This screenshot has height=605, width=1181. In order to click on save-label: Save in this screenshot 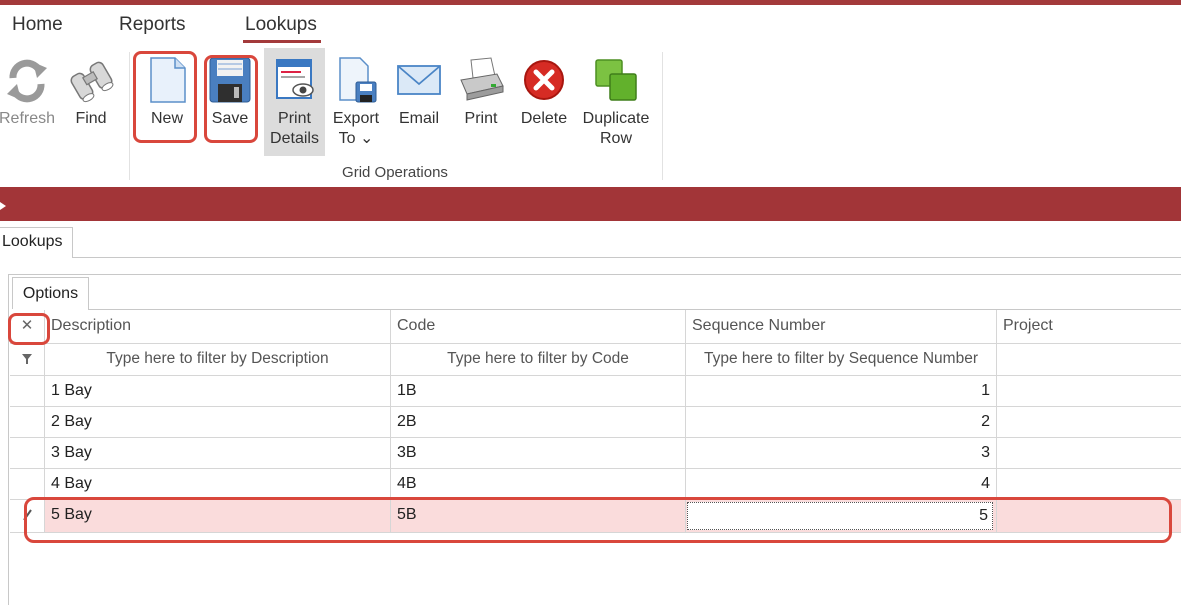, I will do `click(230, 118)`.